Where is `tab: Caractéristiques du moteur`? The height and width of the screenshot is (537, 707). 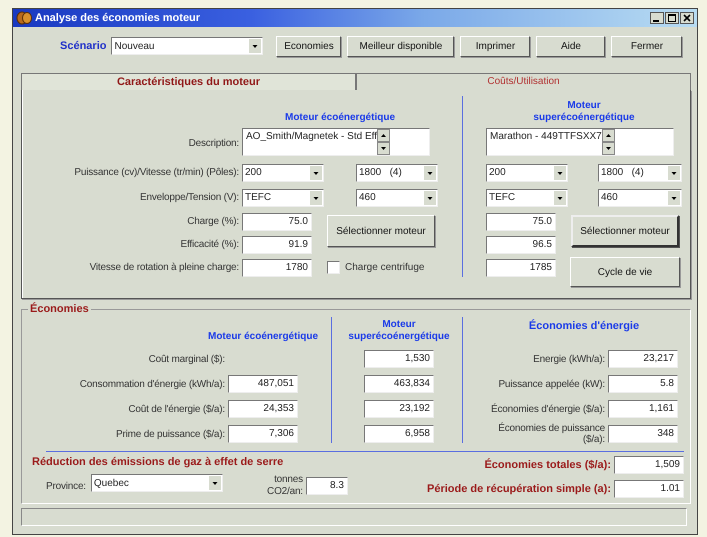 tab: Caractéristiques du moteur is located at coordinates (188, 81).